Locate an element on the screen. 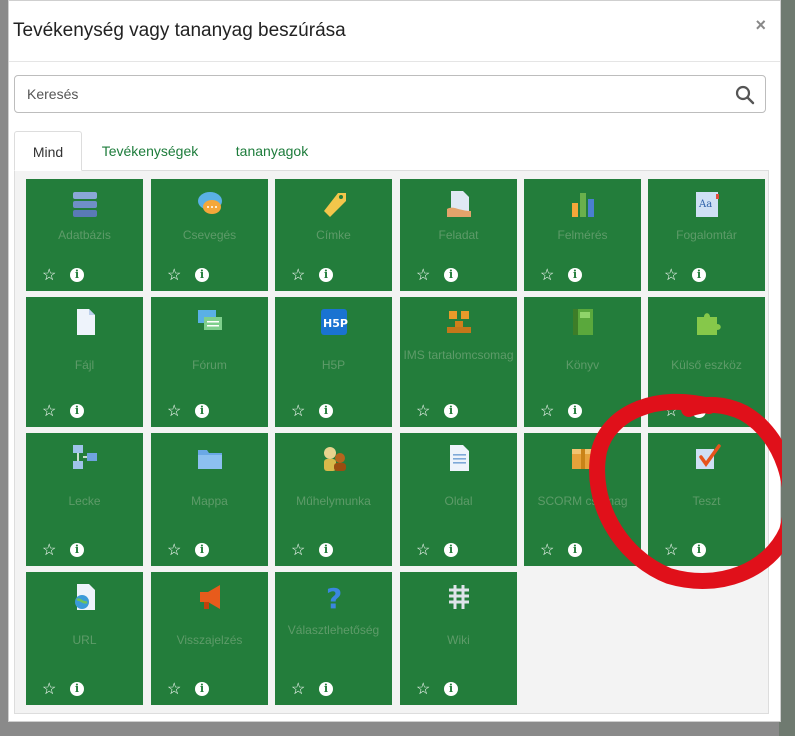 This screenshot has width=795, height=736. activity-tile-question: ? Választlehetőség ☆ i is located at coordinates (333, 638).